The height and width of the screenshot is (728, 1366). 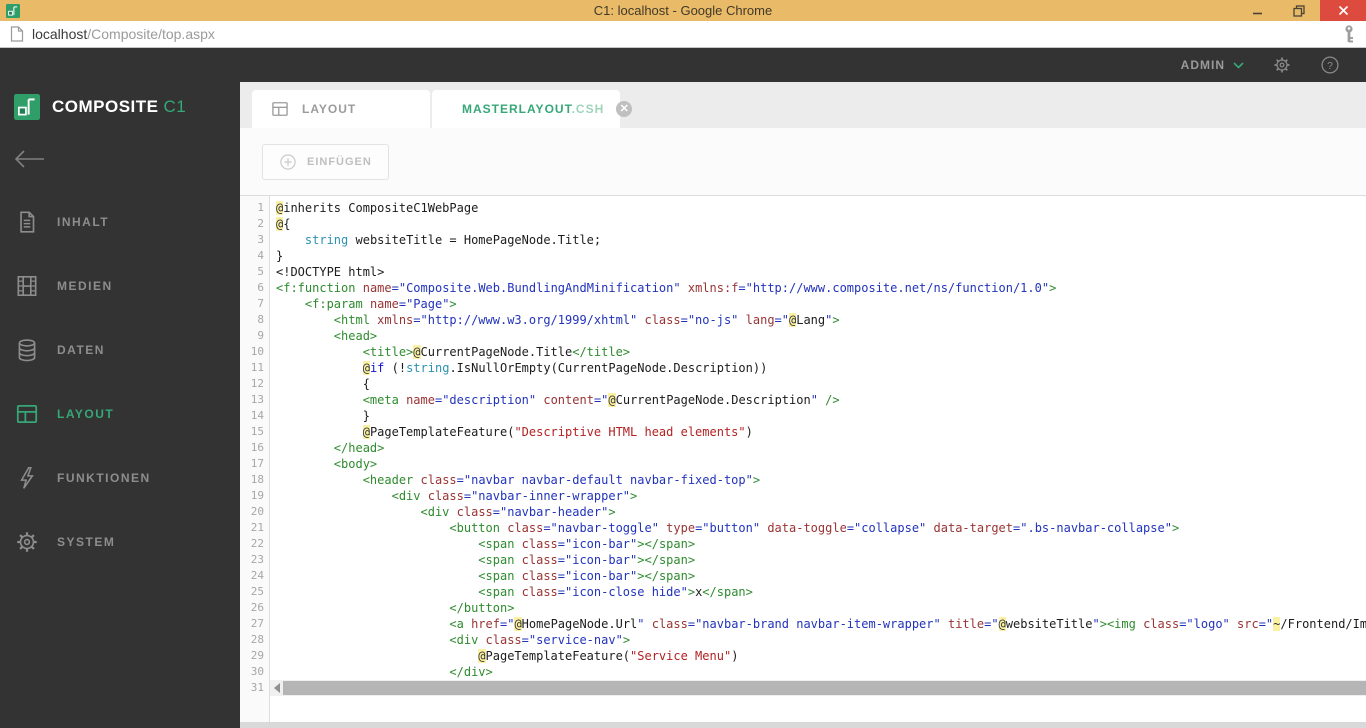 I want to click on bottom-strip, so click(x=803, y=725).